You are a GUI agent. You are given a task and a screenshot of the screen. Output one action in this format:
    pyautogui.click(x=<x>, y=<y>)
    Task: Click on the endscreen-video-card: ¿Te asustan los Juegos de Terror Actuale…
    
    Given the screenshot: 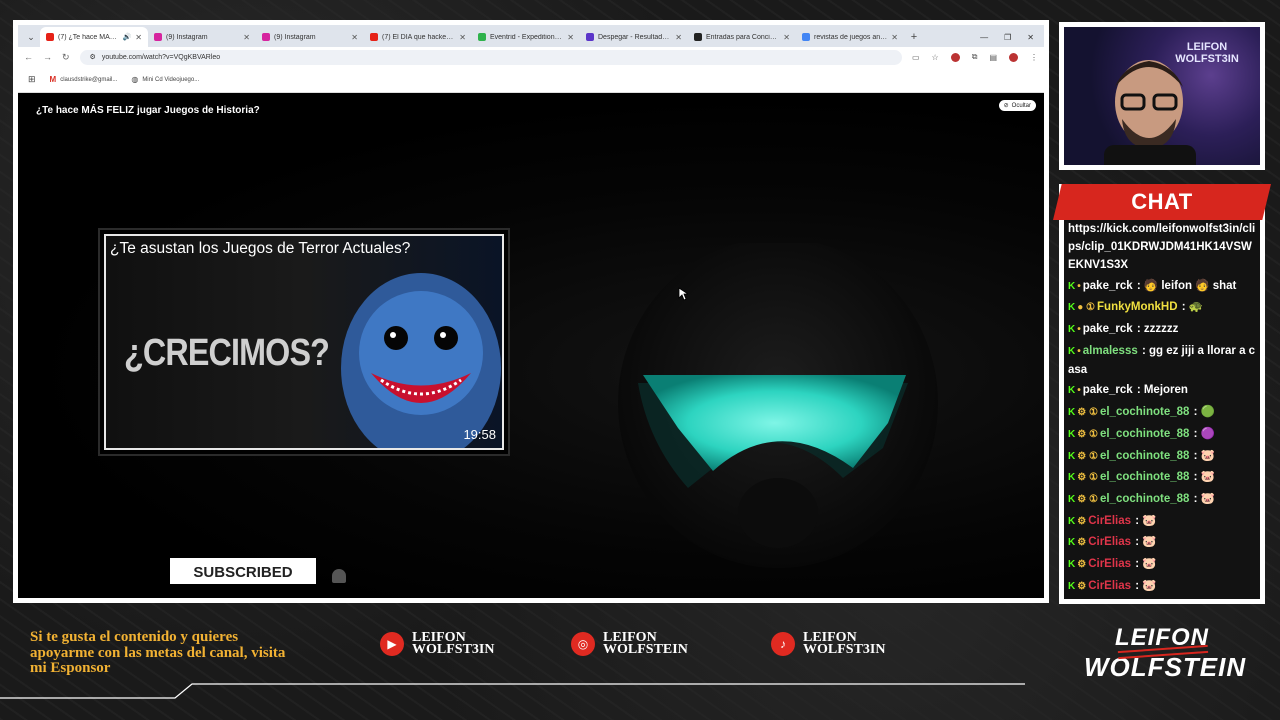 What is the action you would take?
    pyautogui.click(x=304, y=342)
    